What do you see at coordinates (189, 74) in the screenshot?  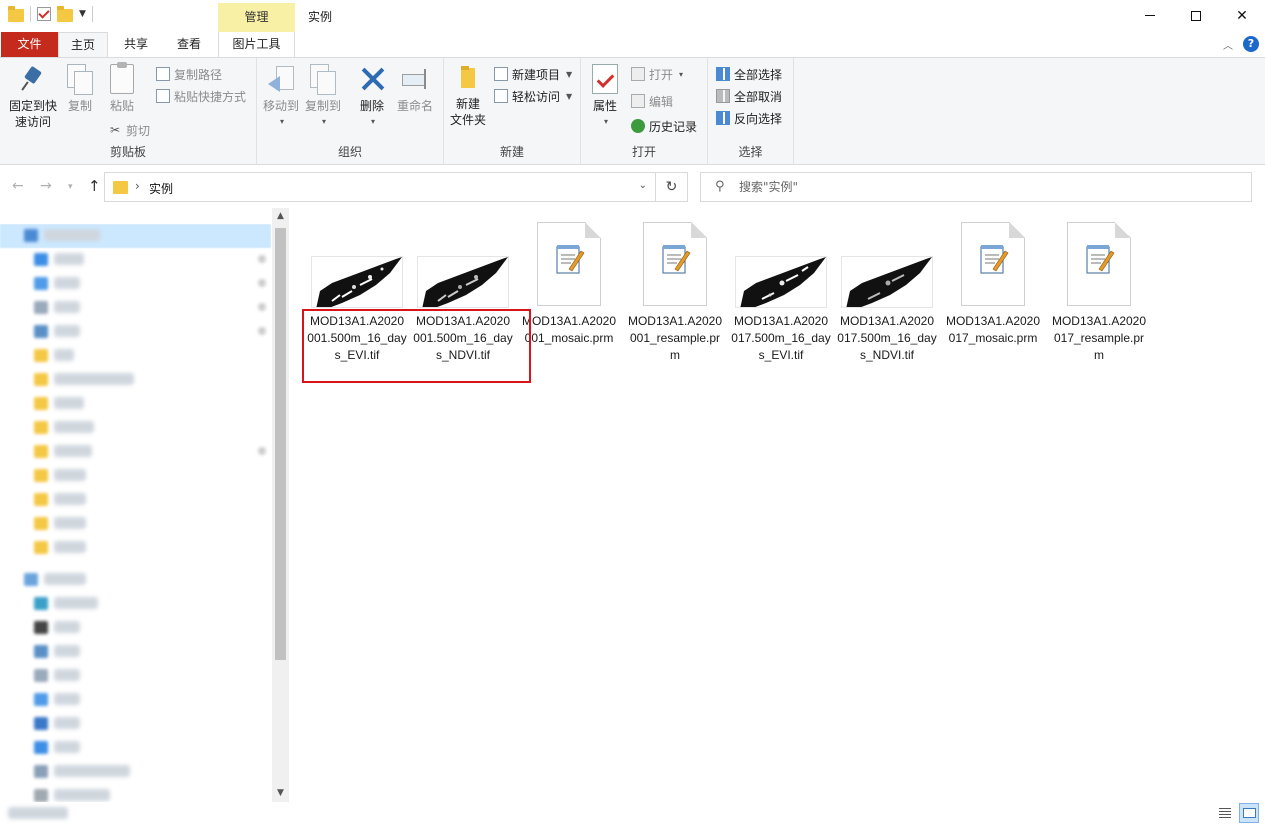 I see `copy-path-button: 复制路径` at bounding box center [189, 74].